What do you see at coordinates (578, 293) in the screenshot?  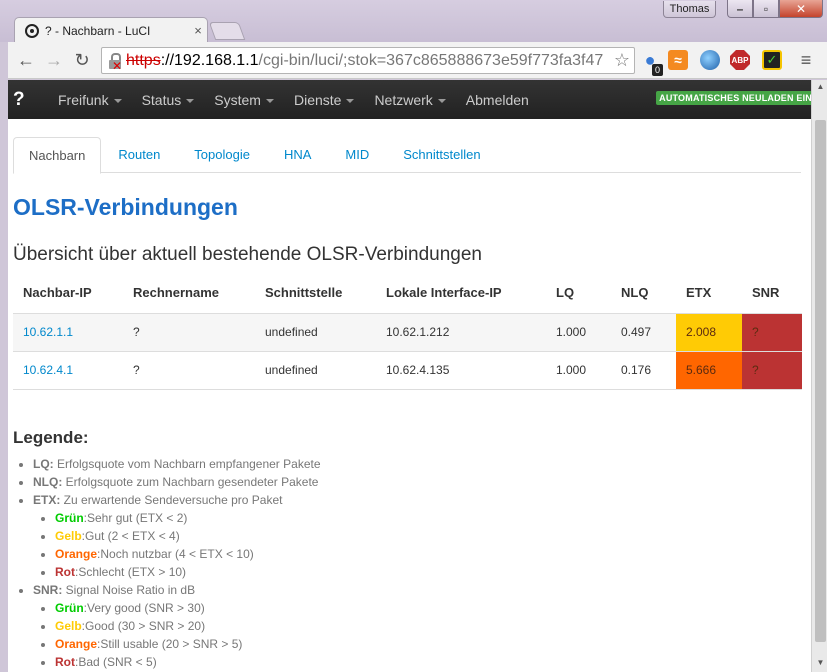 I see `column-header: LQ` at bounding box center [578, 293].